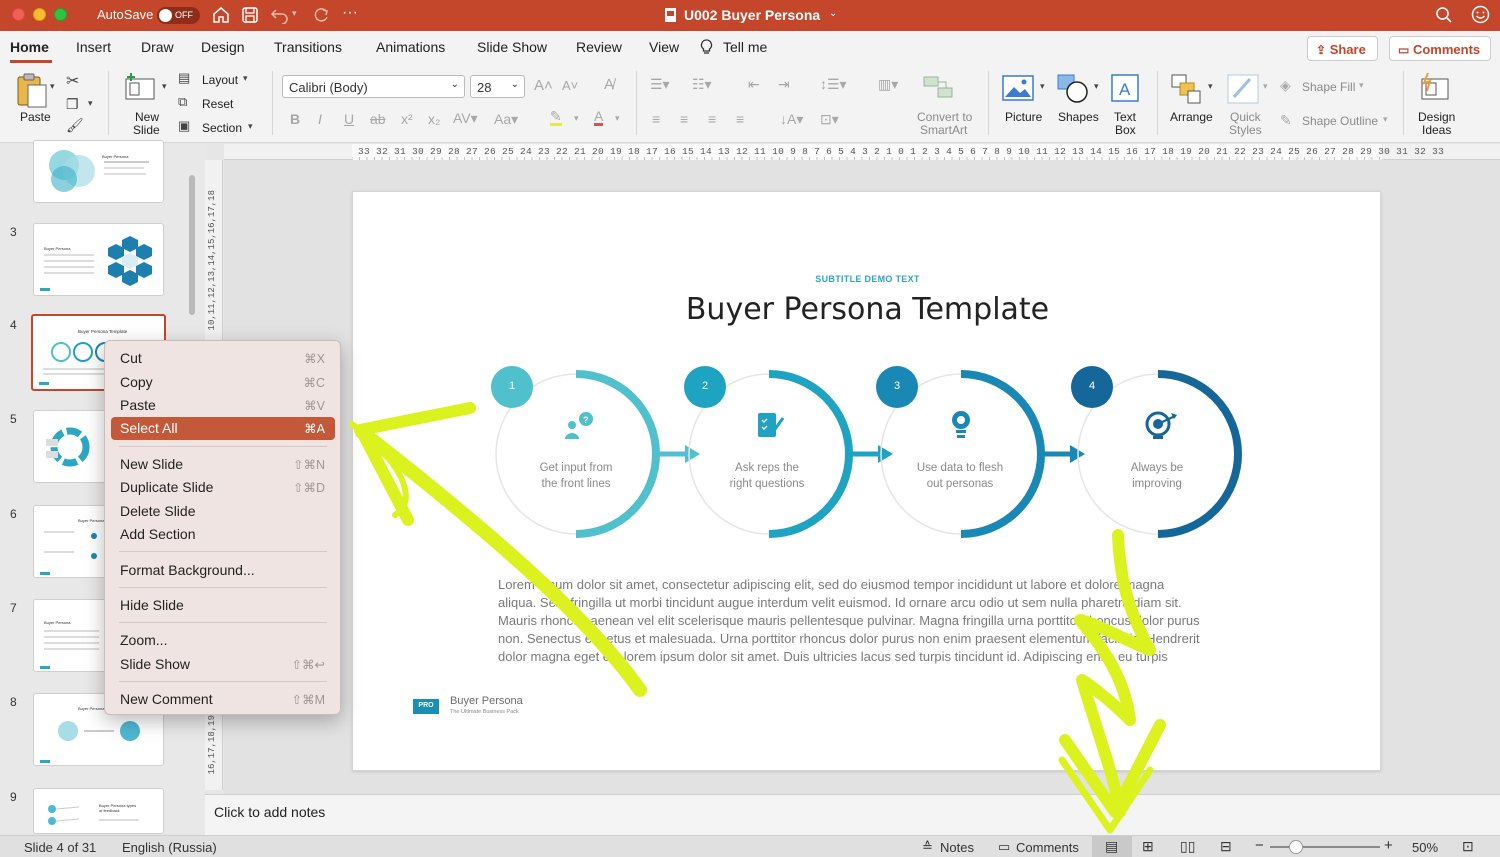  I want to click on tab-animations: Animations, so click(410, 47).